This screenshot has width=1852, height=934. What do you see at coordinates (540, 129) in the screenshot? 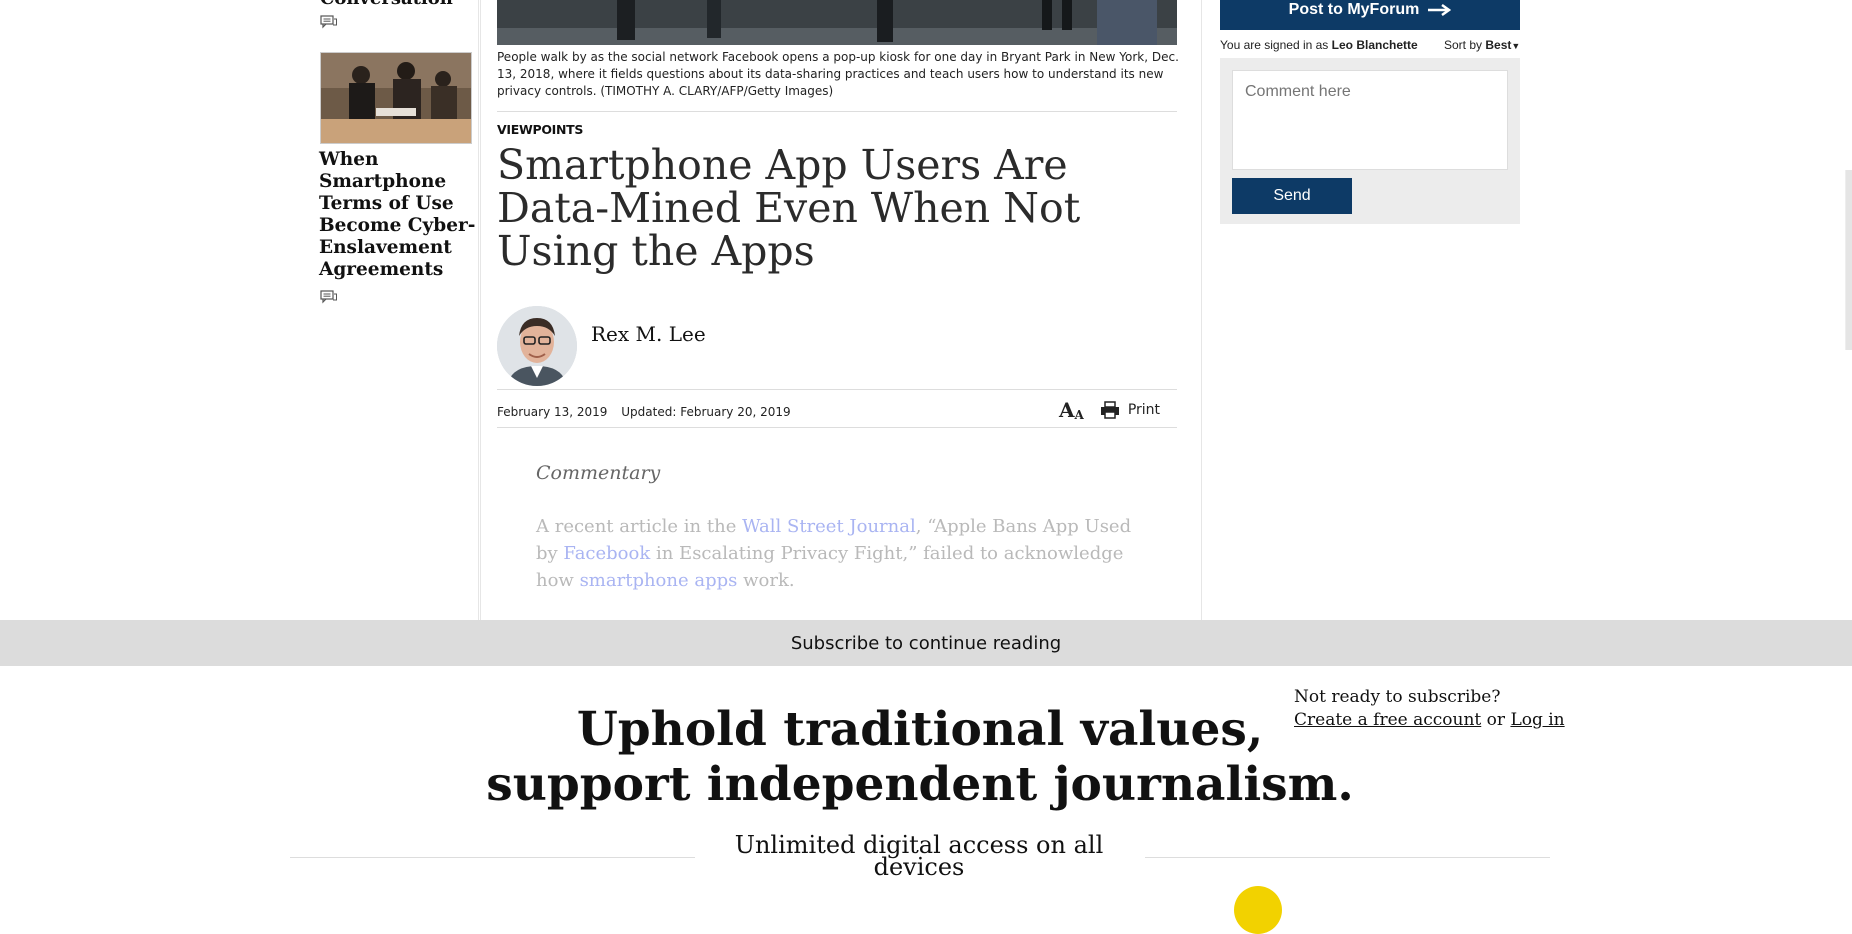
I see `section-label: VIEWPOINTS` at bounding box center [540, 129].